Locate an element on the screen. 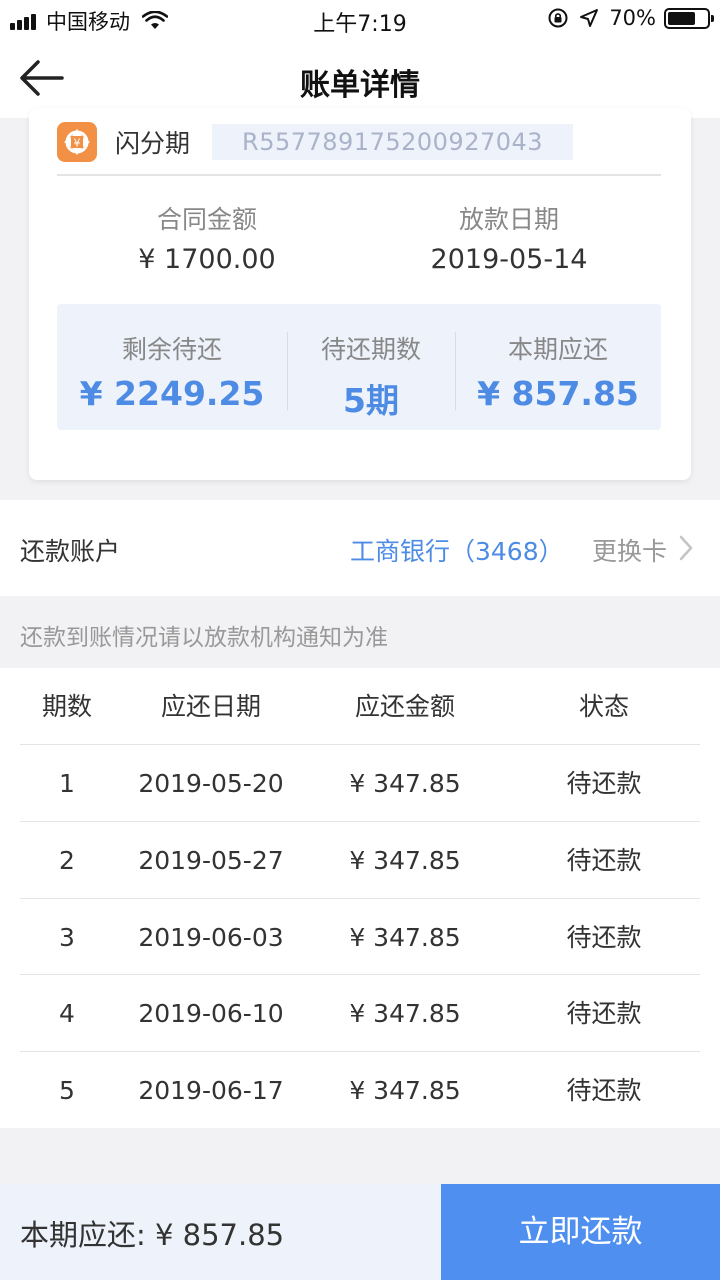 The image size is (720, 1280). current-due-label: 本期应还 is located at coordinates (557, 349).